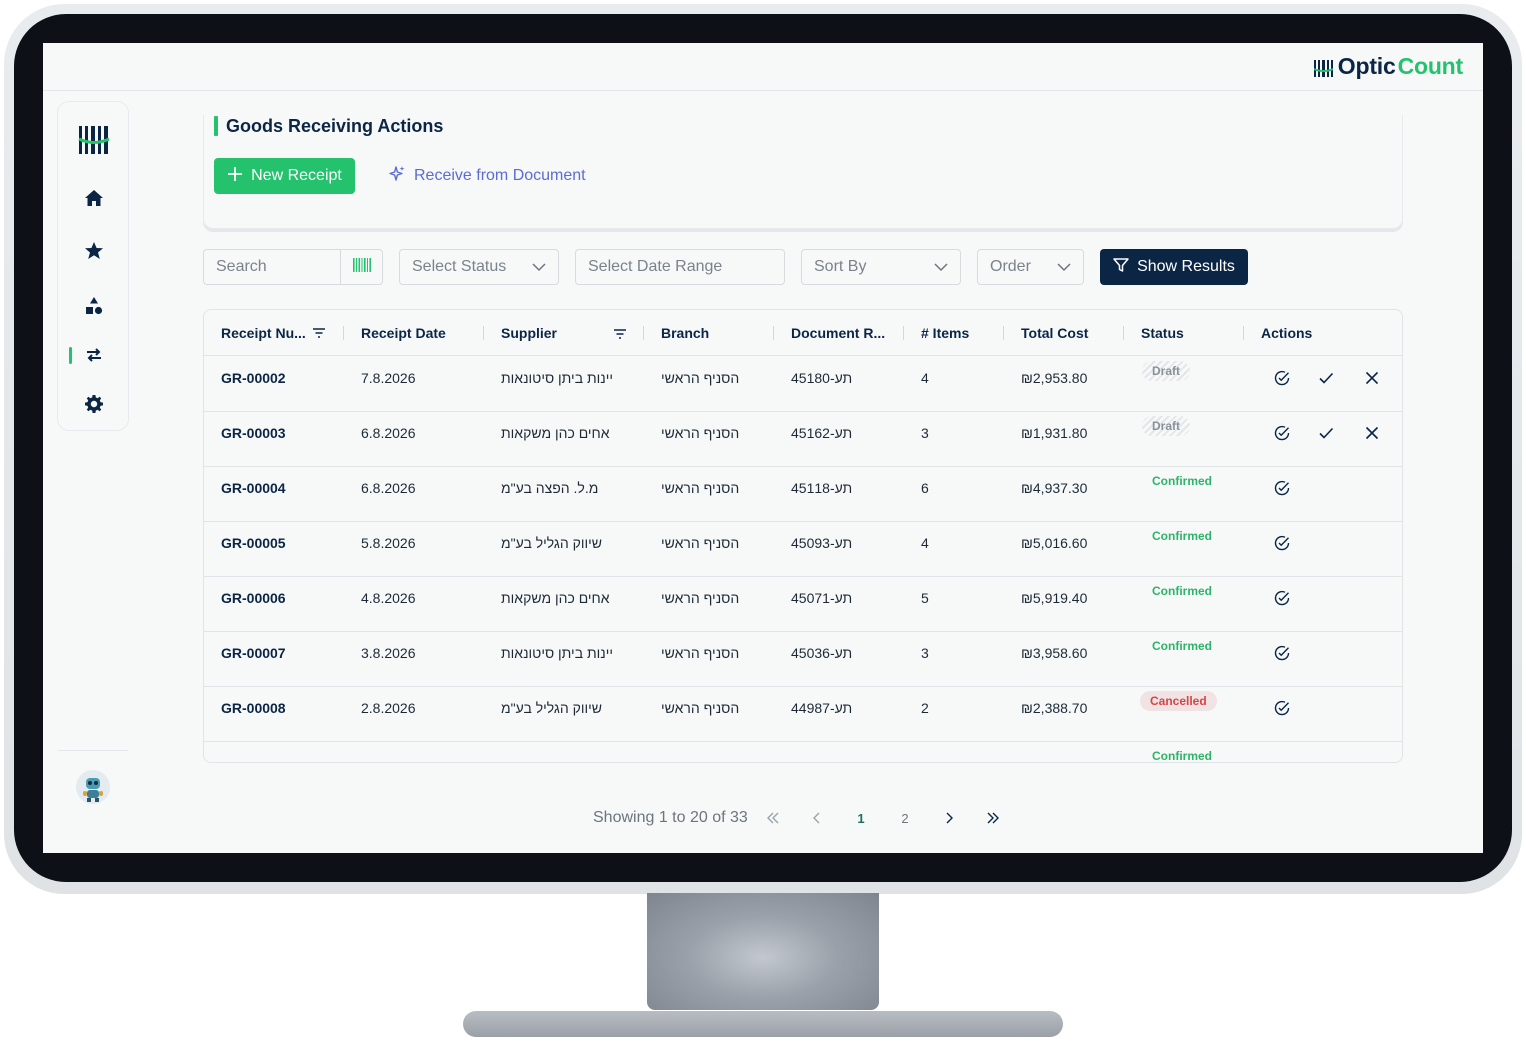  I want to click on receipt-number-cell: GR-00003, so click(253, 433).